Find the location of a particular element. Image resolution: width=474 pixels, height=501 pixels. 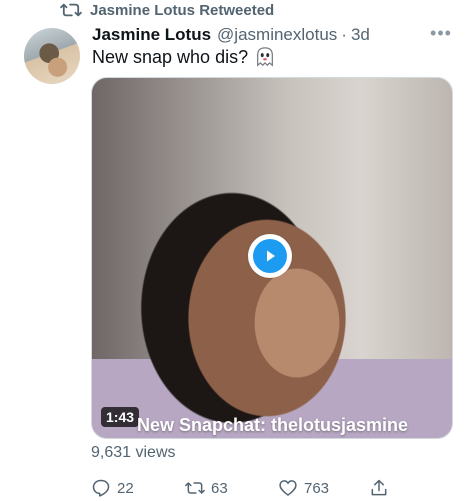

more-options-icon: ••• is located at coordinates (441, 34).